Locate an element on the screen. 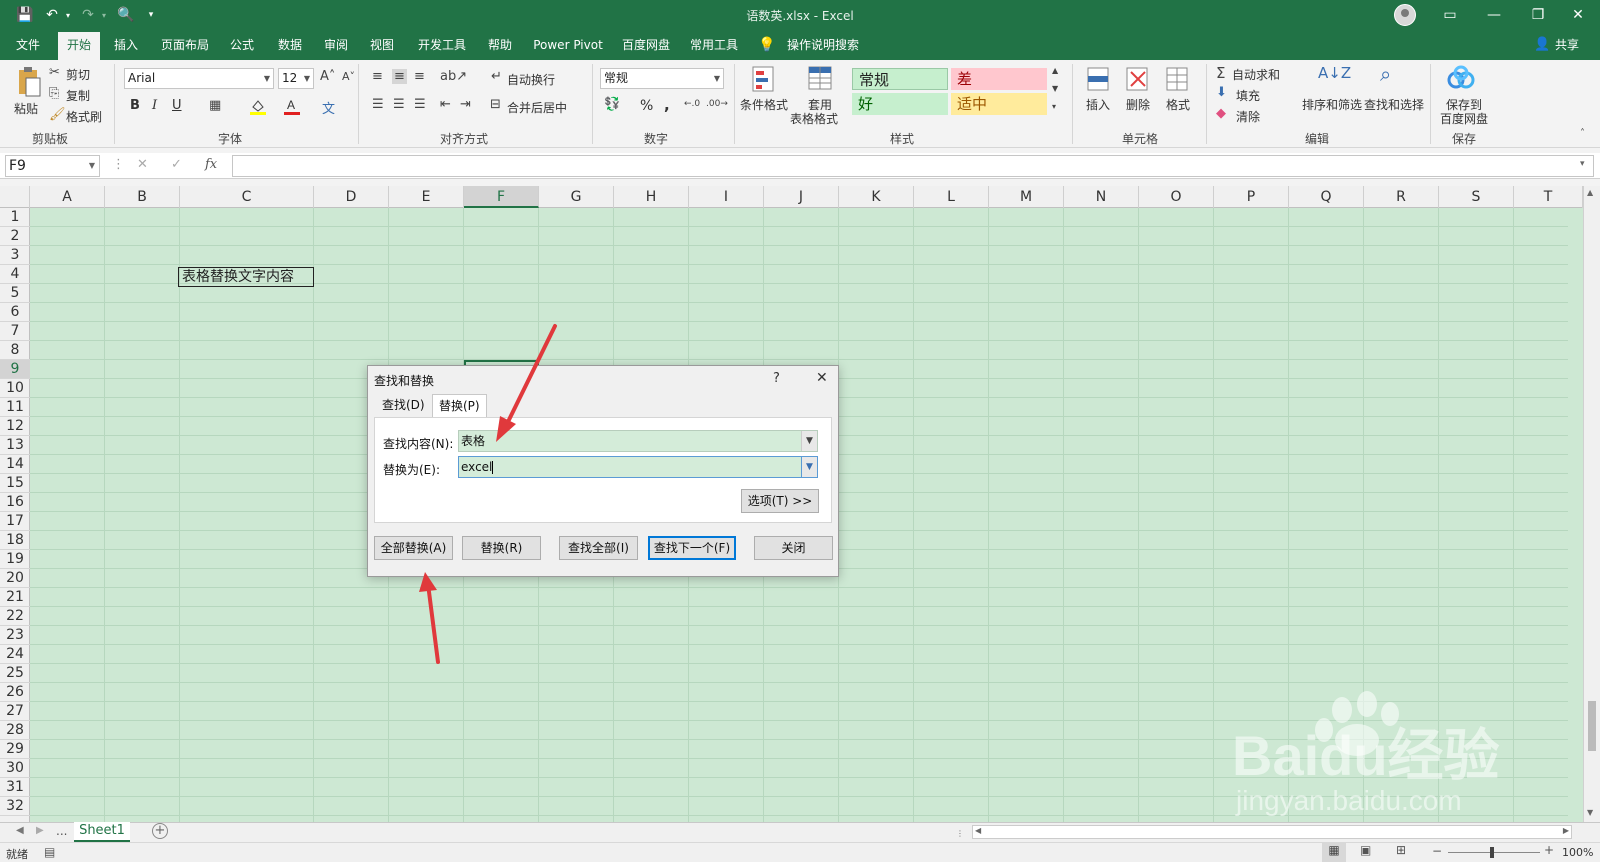  macro-record-icon: ▤ is located at coordinates (49, 852).